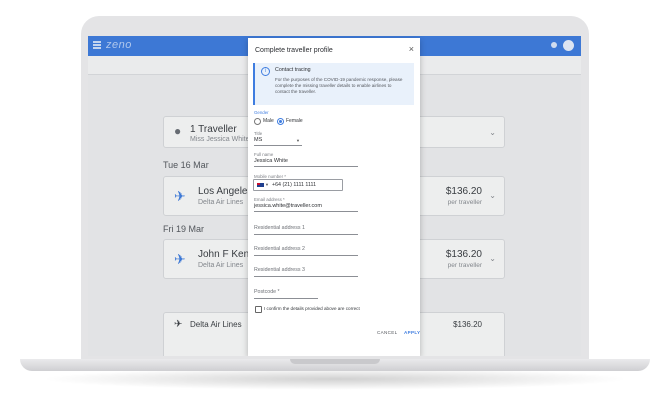 The image size is (670, 418). I want to click on email-input: jessica.white@traveller.com, so click(288, 206).